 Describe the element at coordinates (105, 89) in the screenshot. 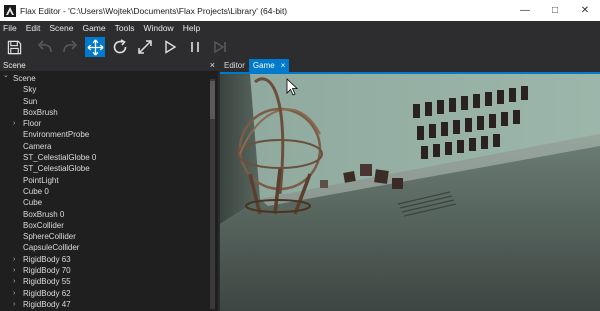

I see `tree-item: Sky` at that location.